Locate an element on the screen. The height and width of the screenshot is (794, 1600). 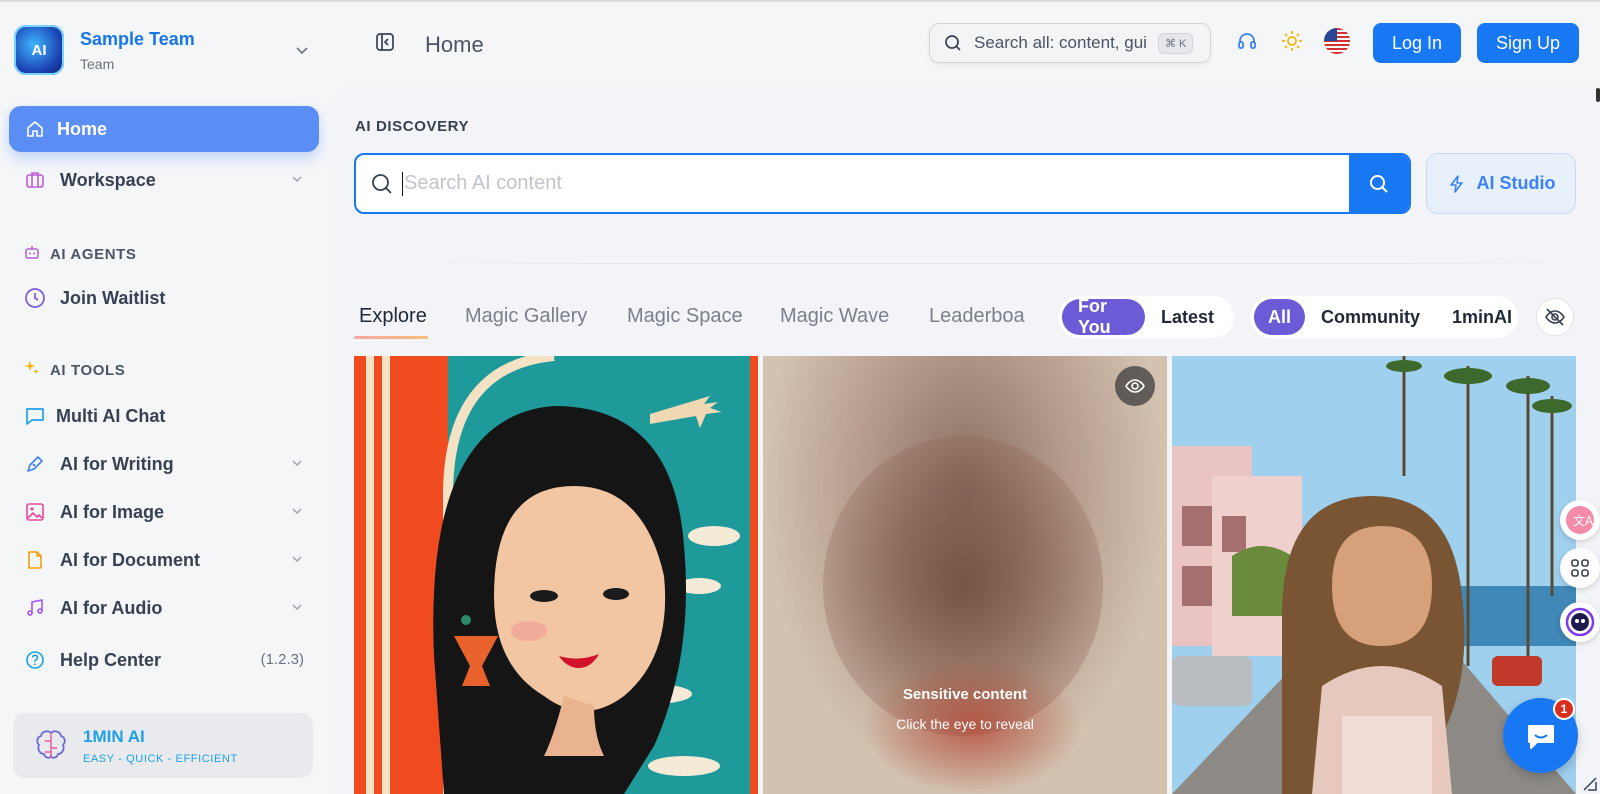
brand-title: 1MIN AI is located at coordinates (114, 736).